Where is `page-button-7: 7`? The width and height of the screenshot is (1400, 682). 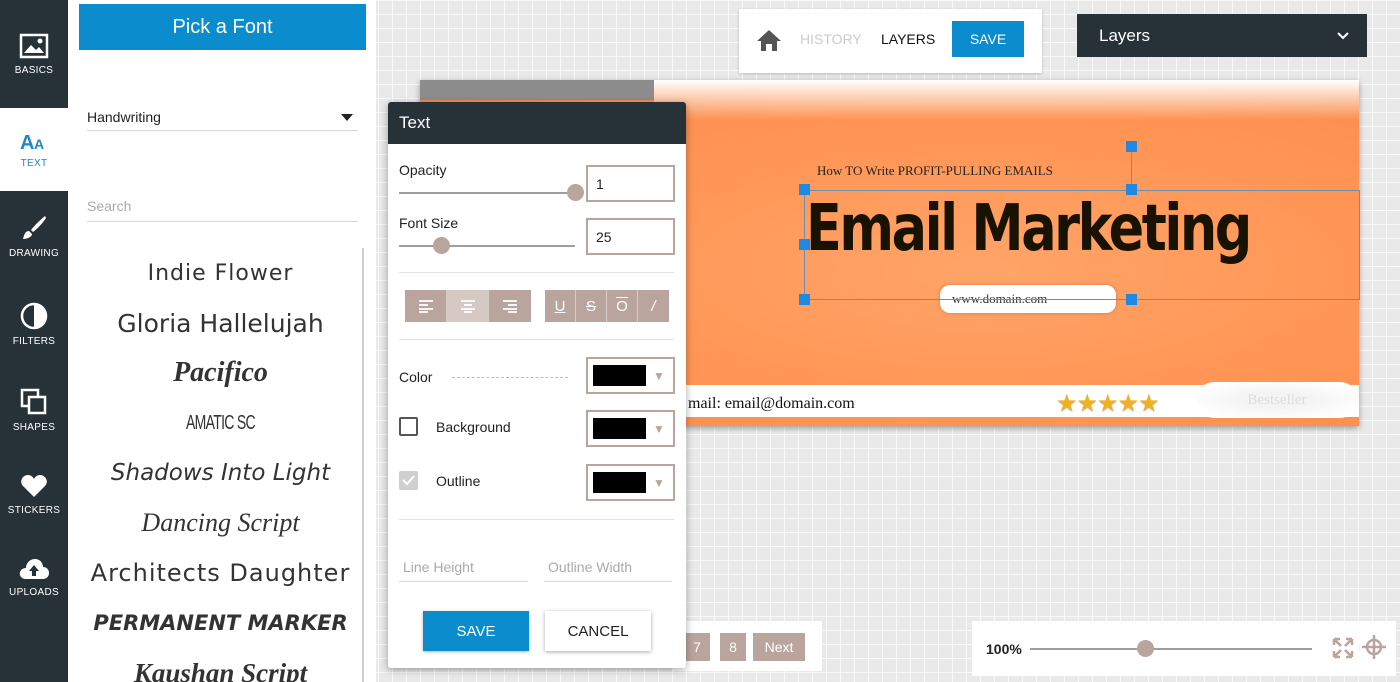 page-button-7: 7 is located at coordinates (697, 647).